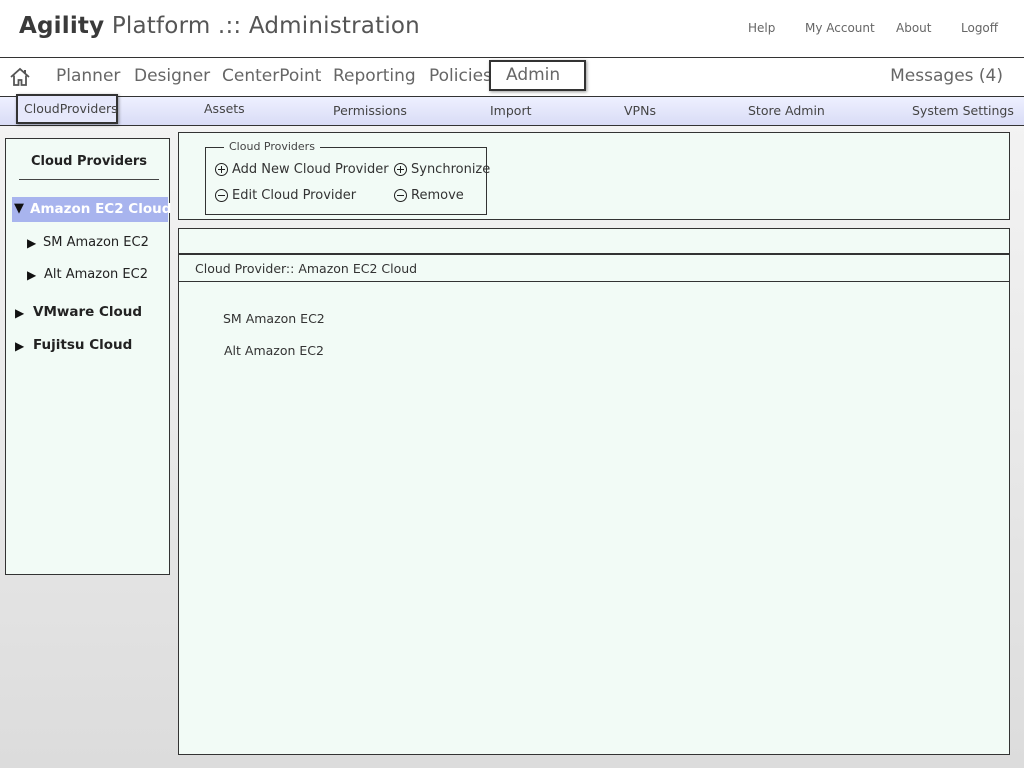  What do you see at coordinates (537, 75) in the screenshot?
I see `nav-admin: Admin` at bounding box center [537, 75].